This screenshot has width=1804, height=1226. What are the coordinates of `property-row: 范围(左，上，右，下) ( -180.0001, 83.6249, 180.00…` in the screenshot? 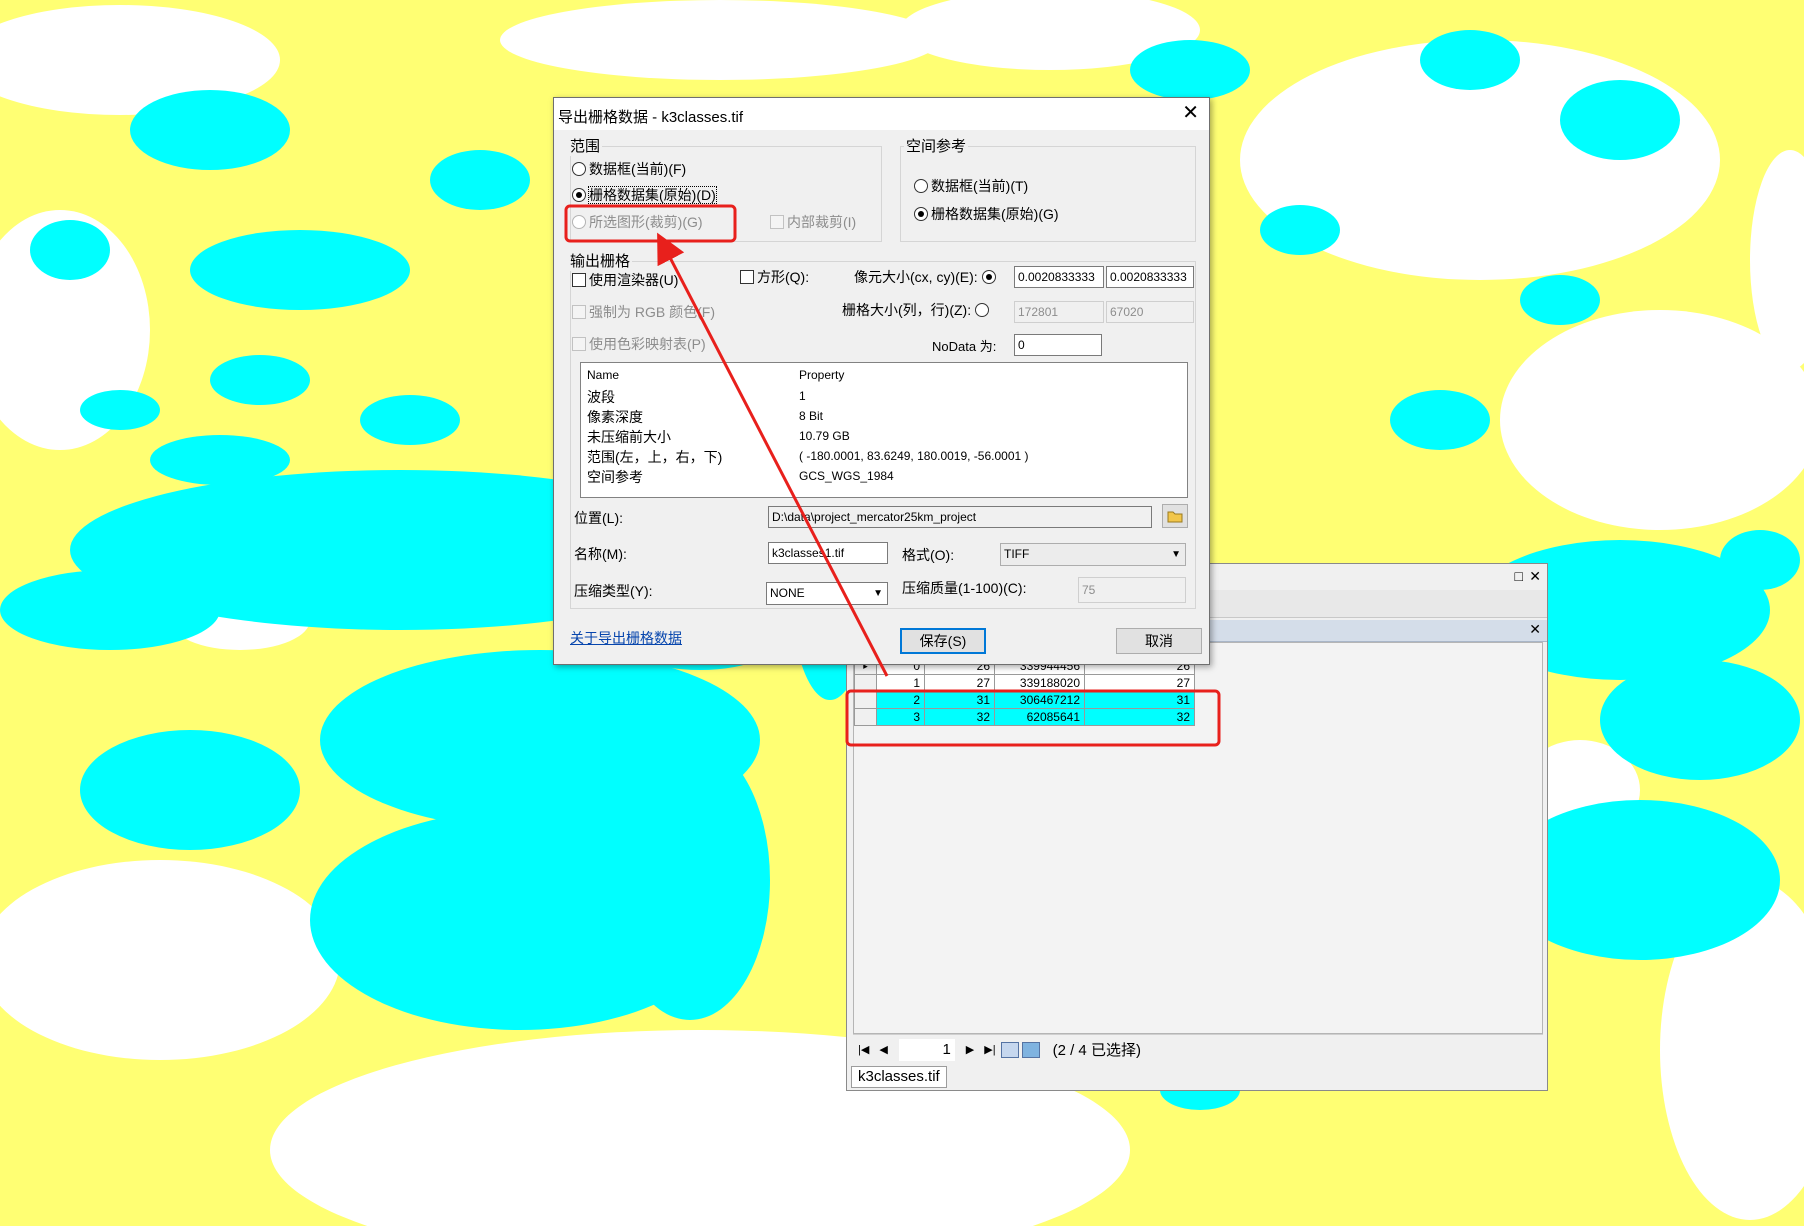 It's located at (808, 457).